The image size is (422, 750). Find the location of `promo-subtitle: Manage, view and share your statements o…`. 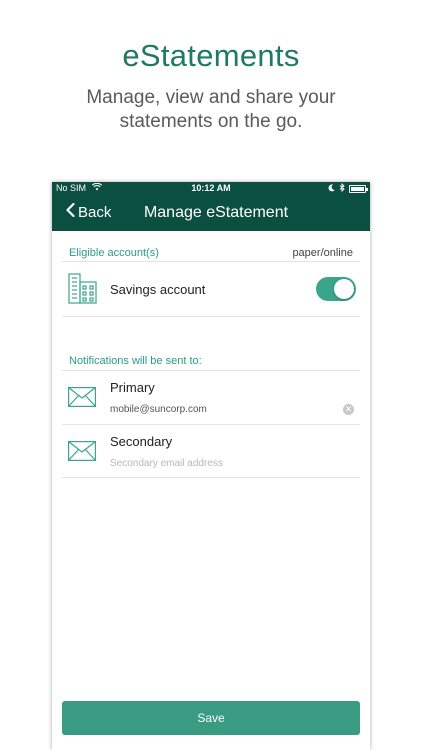

promo-subtitle: Manage, view and share your statements o… is located at coordinates (211, 109).